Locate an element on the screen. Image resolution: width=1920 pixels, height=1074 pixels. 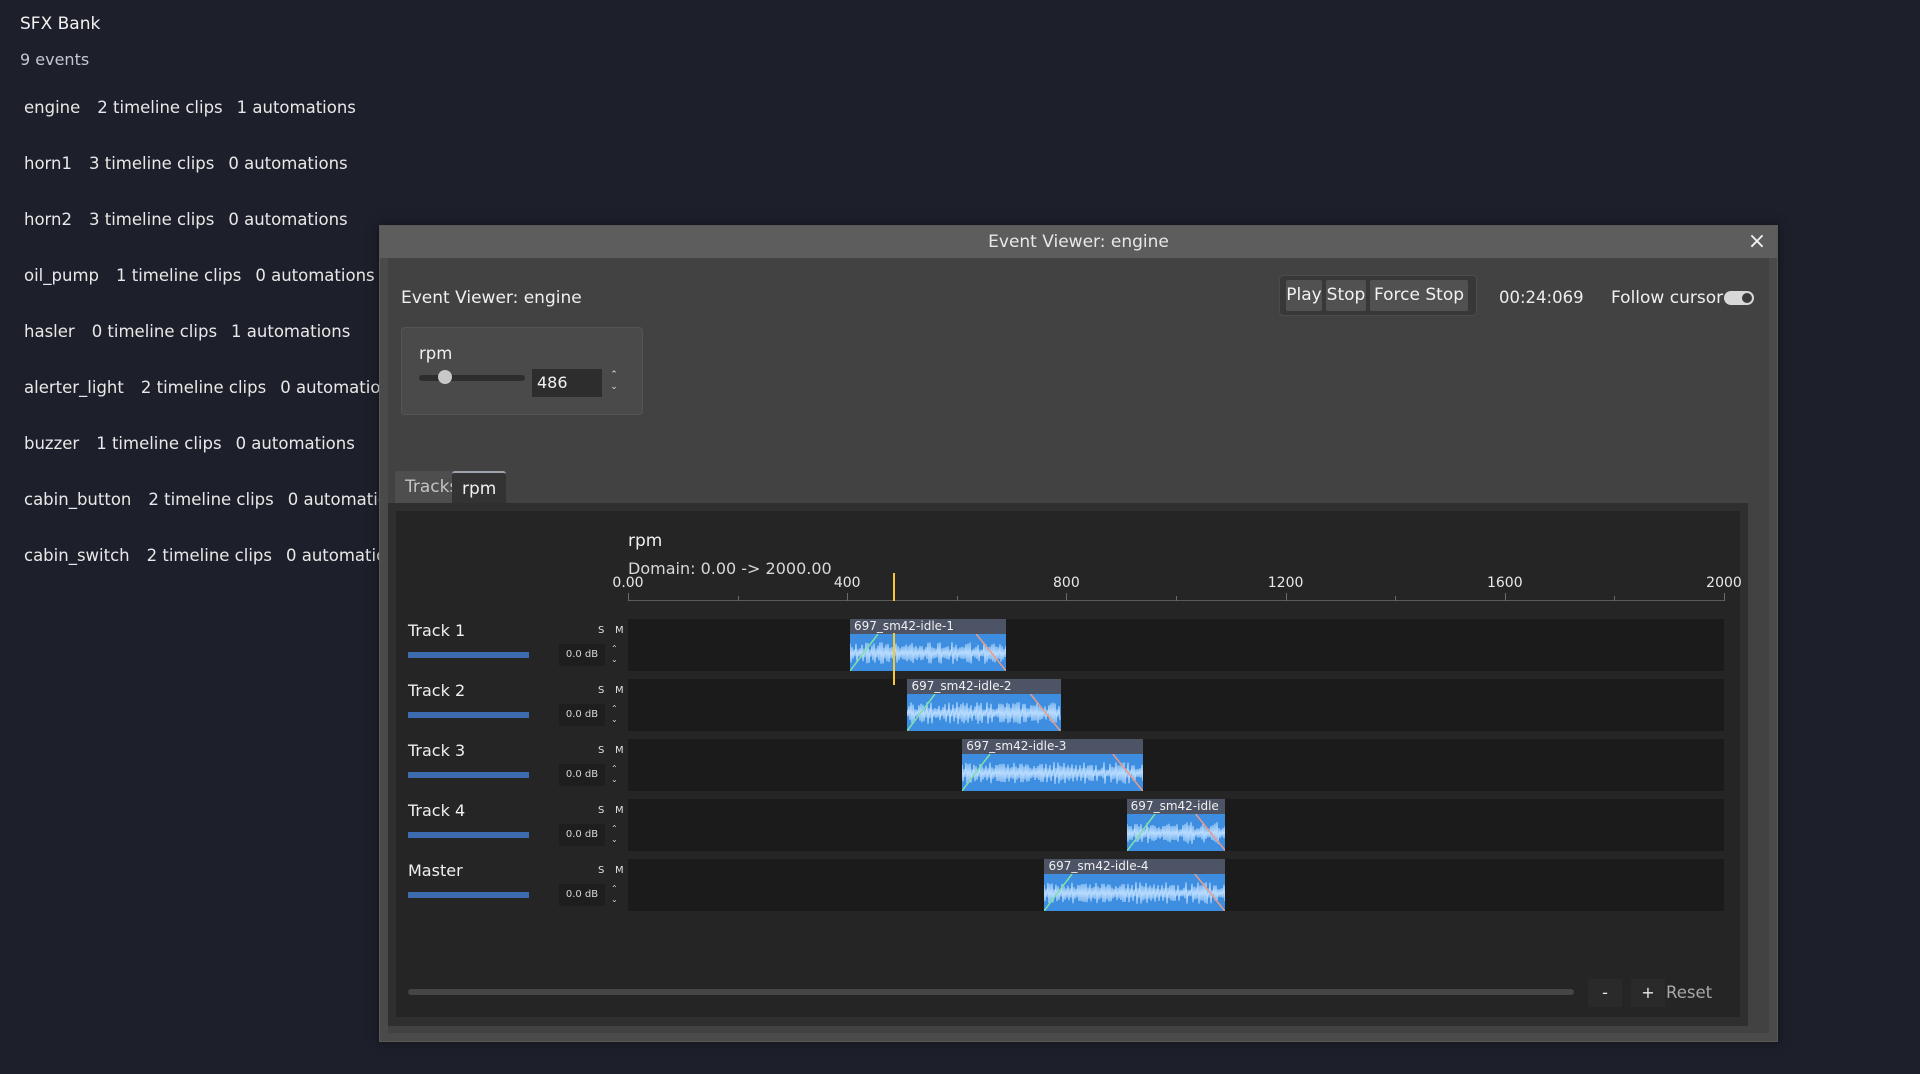
force-stop-button: Force Stop is located at coordinates (1419, 295).